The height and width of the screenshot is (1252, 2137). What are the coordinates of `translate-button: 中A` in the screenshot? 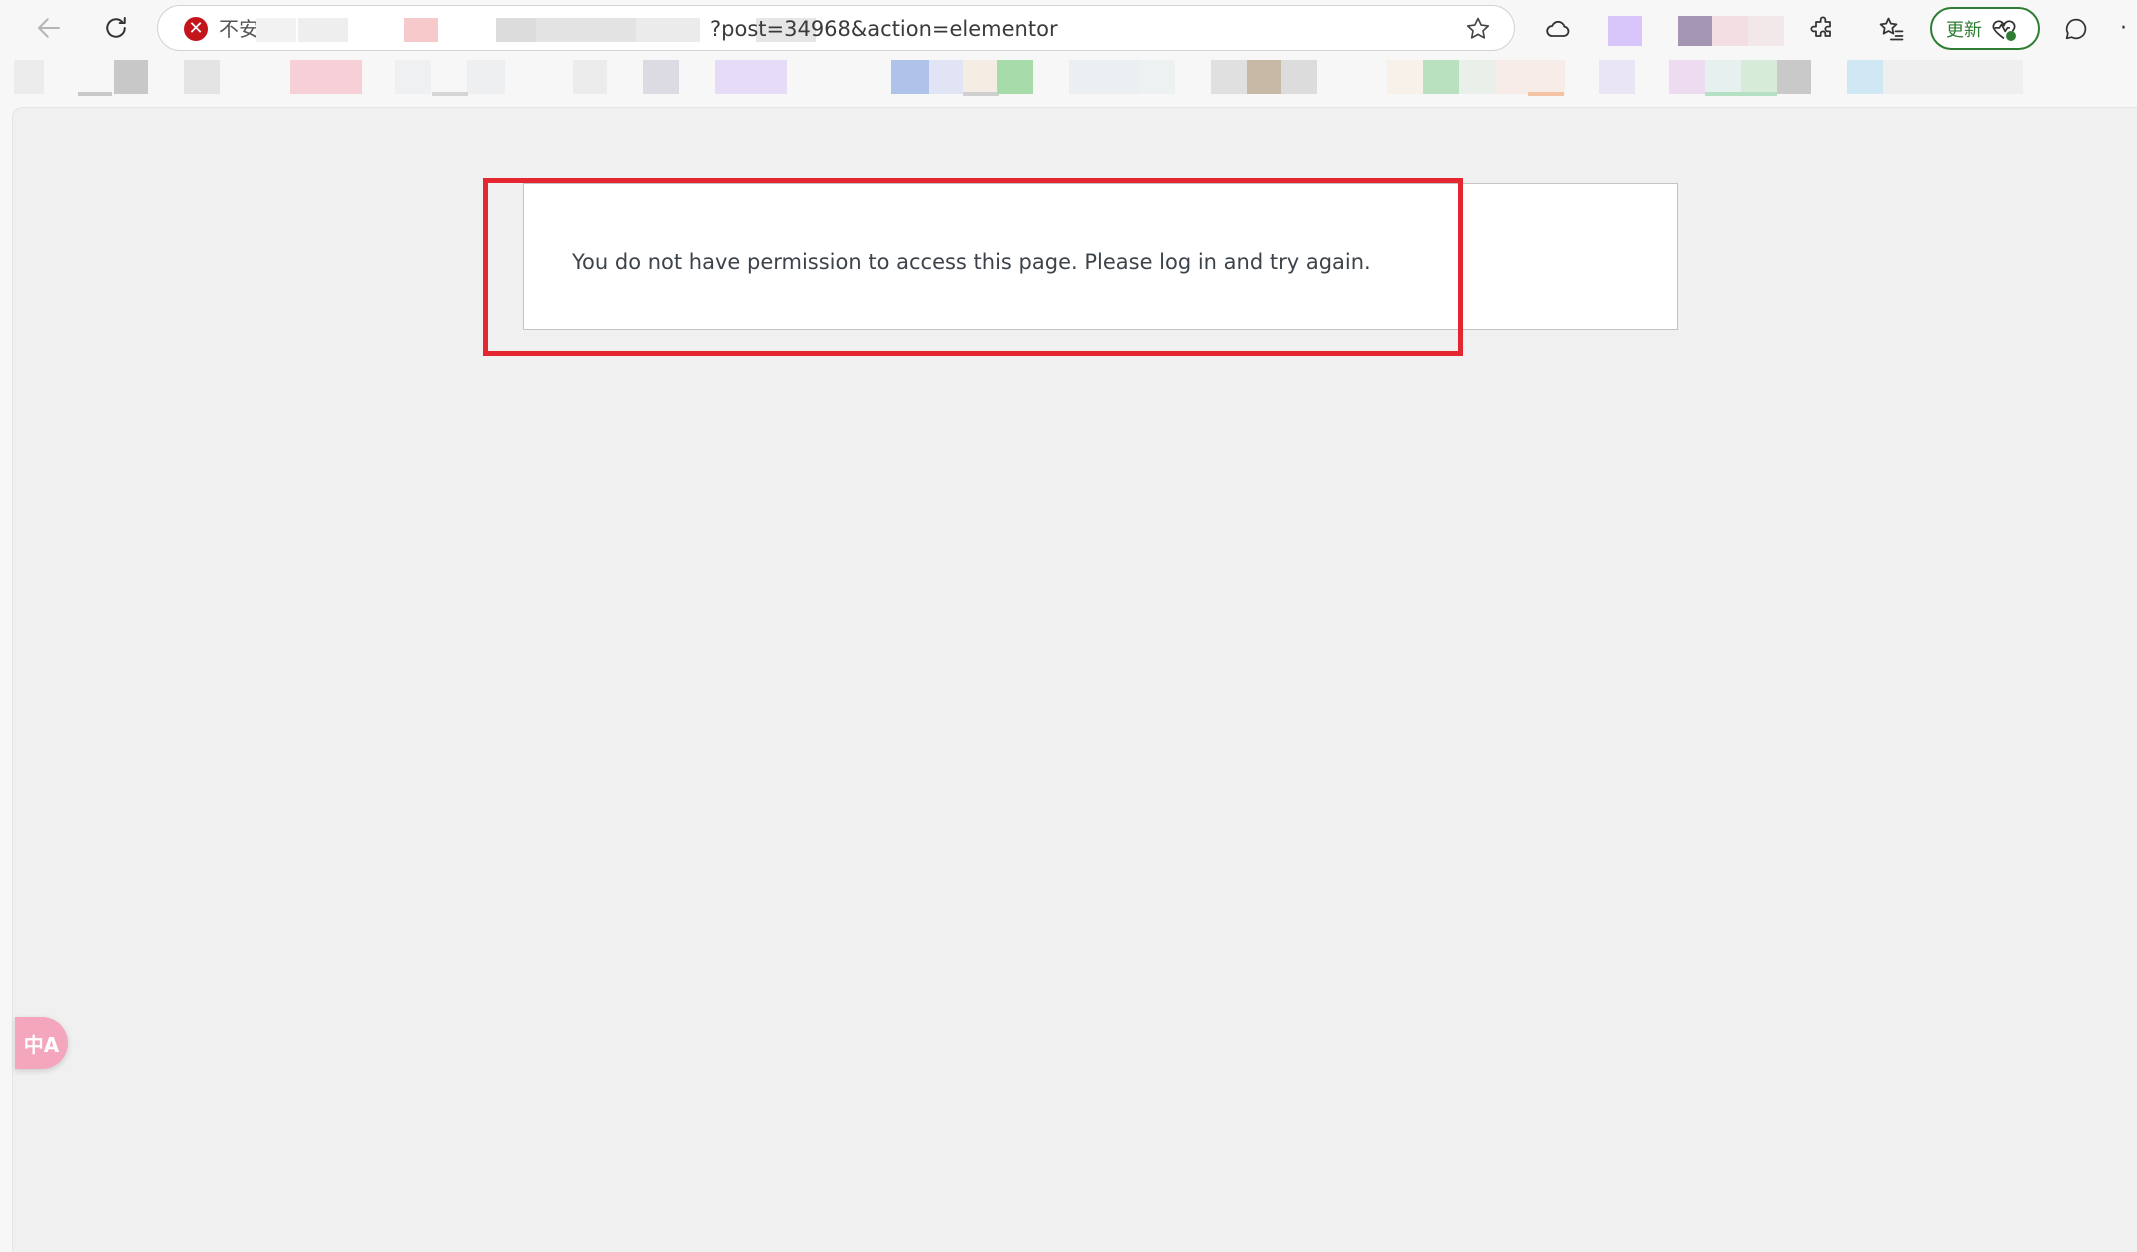 It's located at (41, 1043).